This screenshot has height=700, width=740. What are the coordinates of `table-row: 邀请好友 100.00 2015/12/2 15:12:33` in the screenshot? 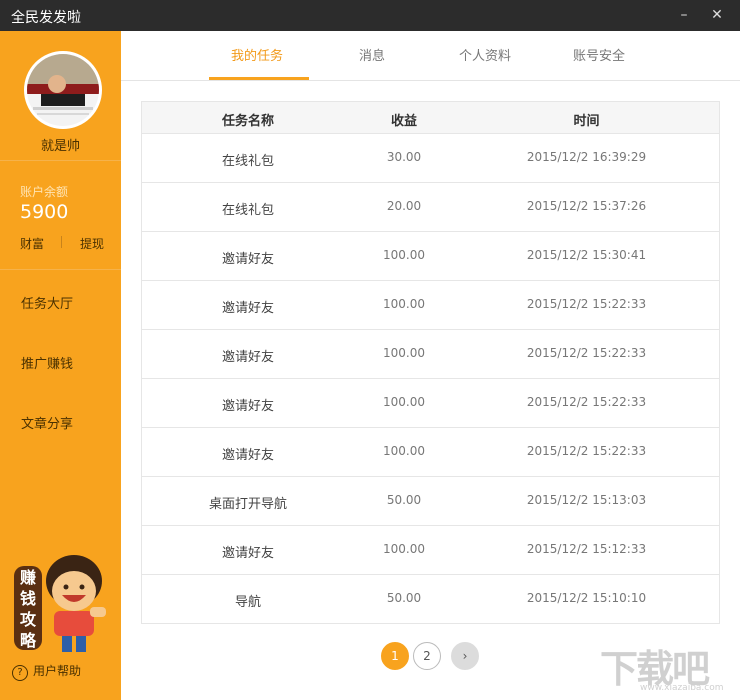 It's located at (430, 550).